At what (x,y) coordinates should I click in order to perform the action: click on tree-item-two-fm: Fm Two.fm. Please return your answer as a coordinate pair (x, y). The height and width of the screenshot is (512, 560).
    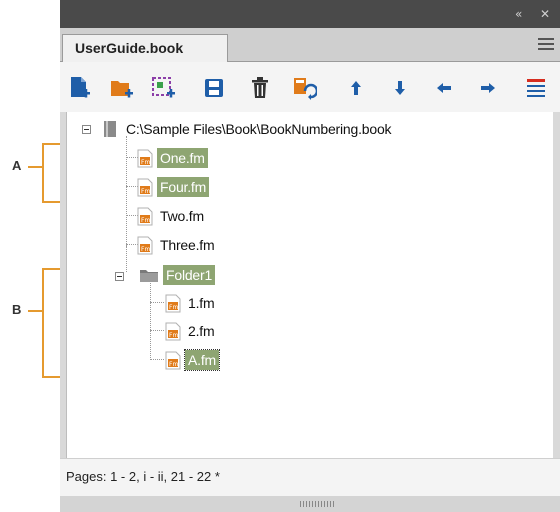
    Looking at the image, I should click on (172, 216).